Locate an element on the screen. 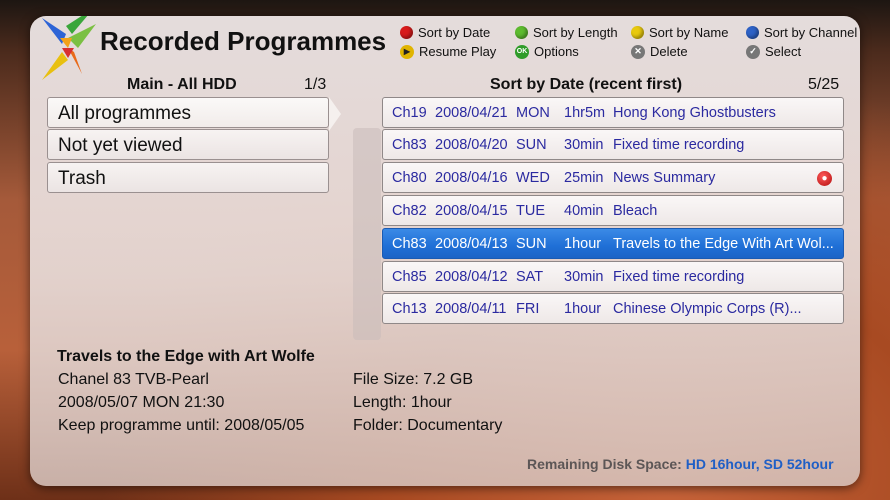  row-day: FRI is located at coordinates (528, 309).